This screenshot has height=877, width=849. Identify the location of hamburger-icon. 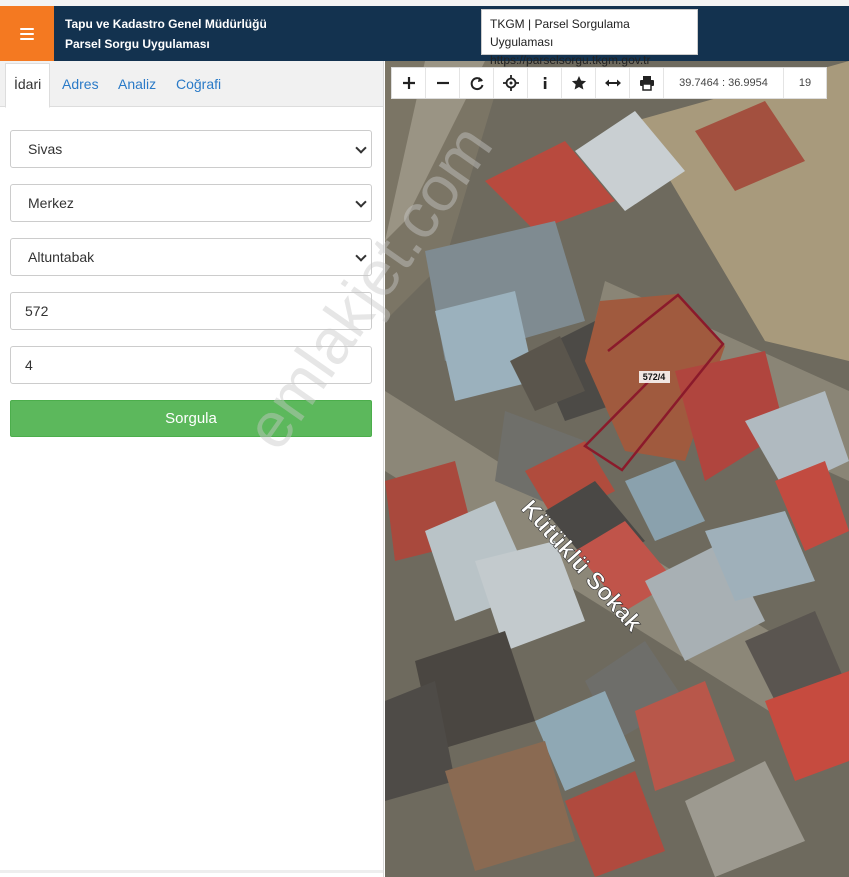
(27, 33).